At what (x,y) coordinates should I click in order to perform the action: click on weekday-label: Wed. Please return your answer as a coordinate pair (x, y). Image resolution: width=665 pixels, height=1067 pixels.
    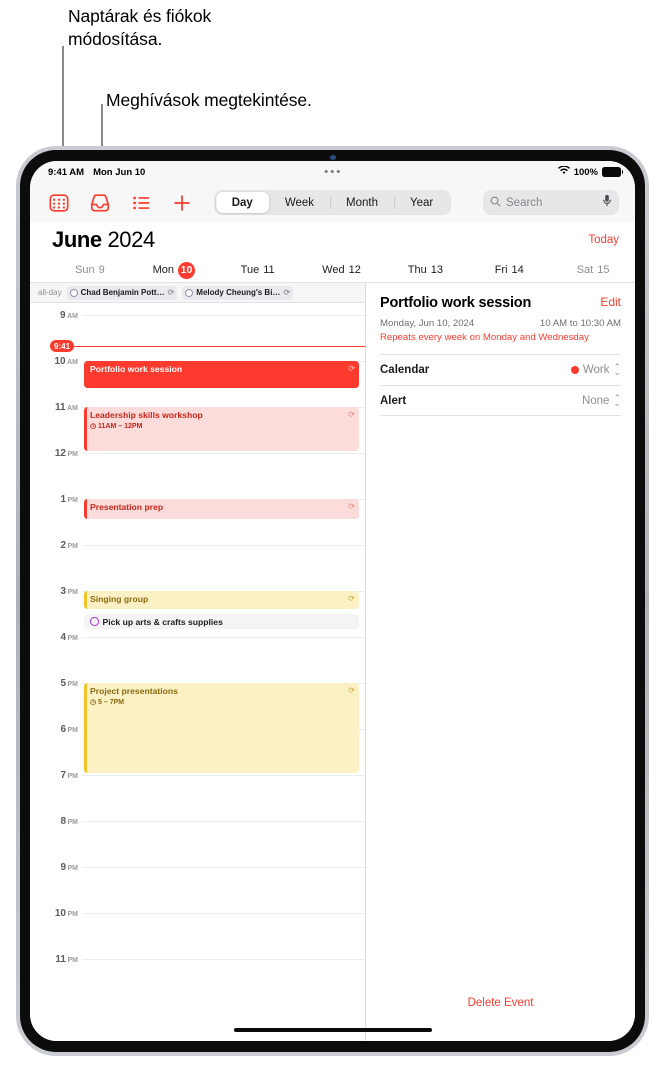
    Looking at the image, I should click on (333, 270).